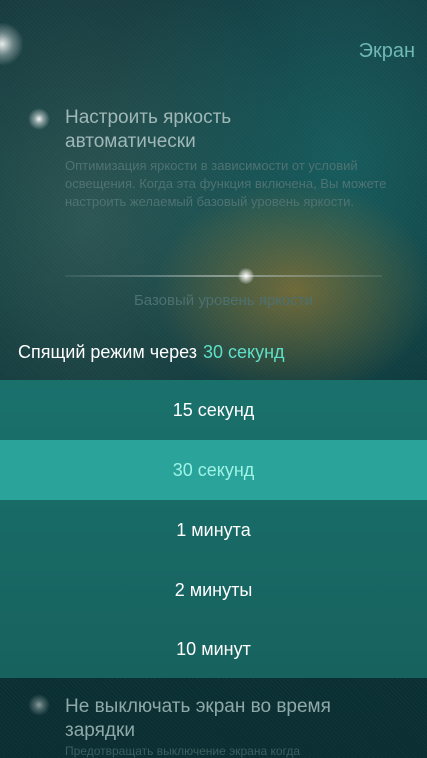  What do you see at coordinates (213, 410) in the screenshot?
I see `sleep-option-15s: 15 секунд` at bounding box center [213, 410].